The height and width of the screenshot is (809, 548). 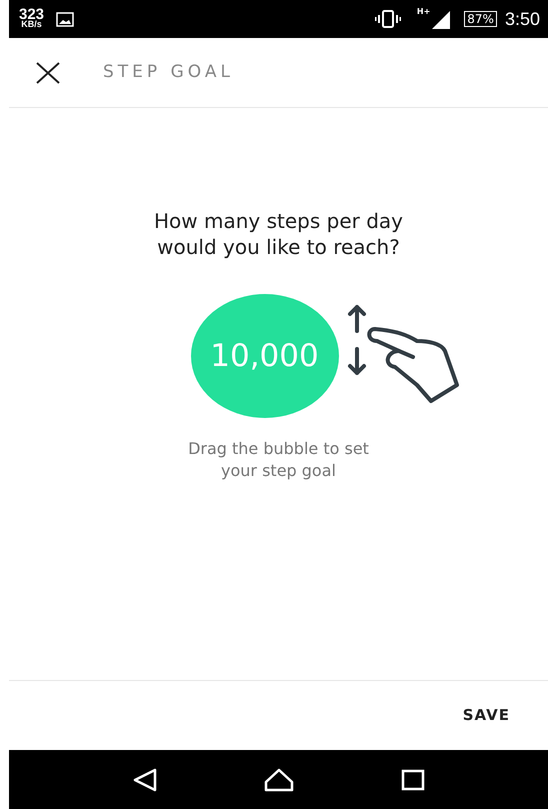 What do you see at coordinates (486, 715) in the screenshot?
I see `save-button: SAVE` at bounding box center [486, 715].